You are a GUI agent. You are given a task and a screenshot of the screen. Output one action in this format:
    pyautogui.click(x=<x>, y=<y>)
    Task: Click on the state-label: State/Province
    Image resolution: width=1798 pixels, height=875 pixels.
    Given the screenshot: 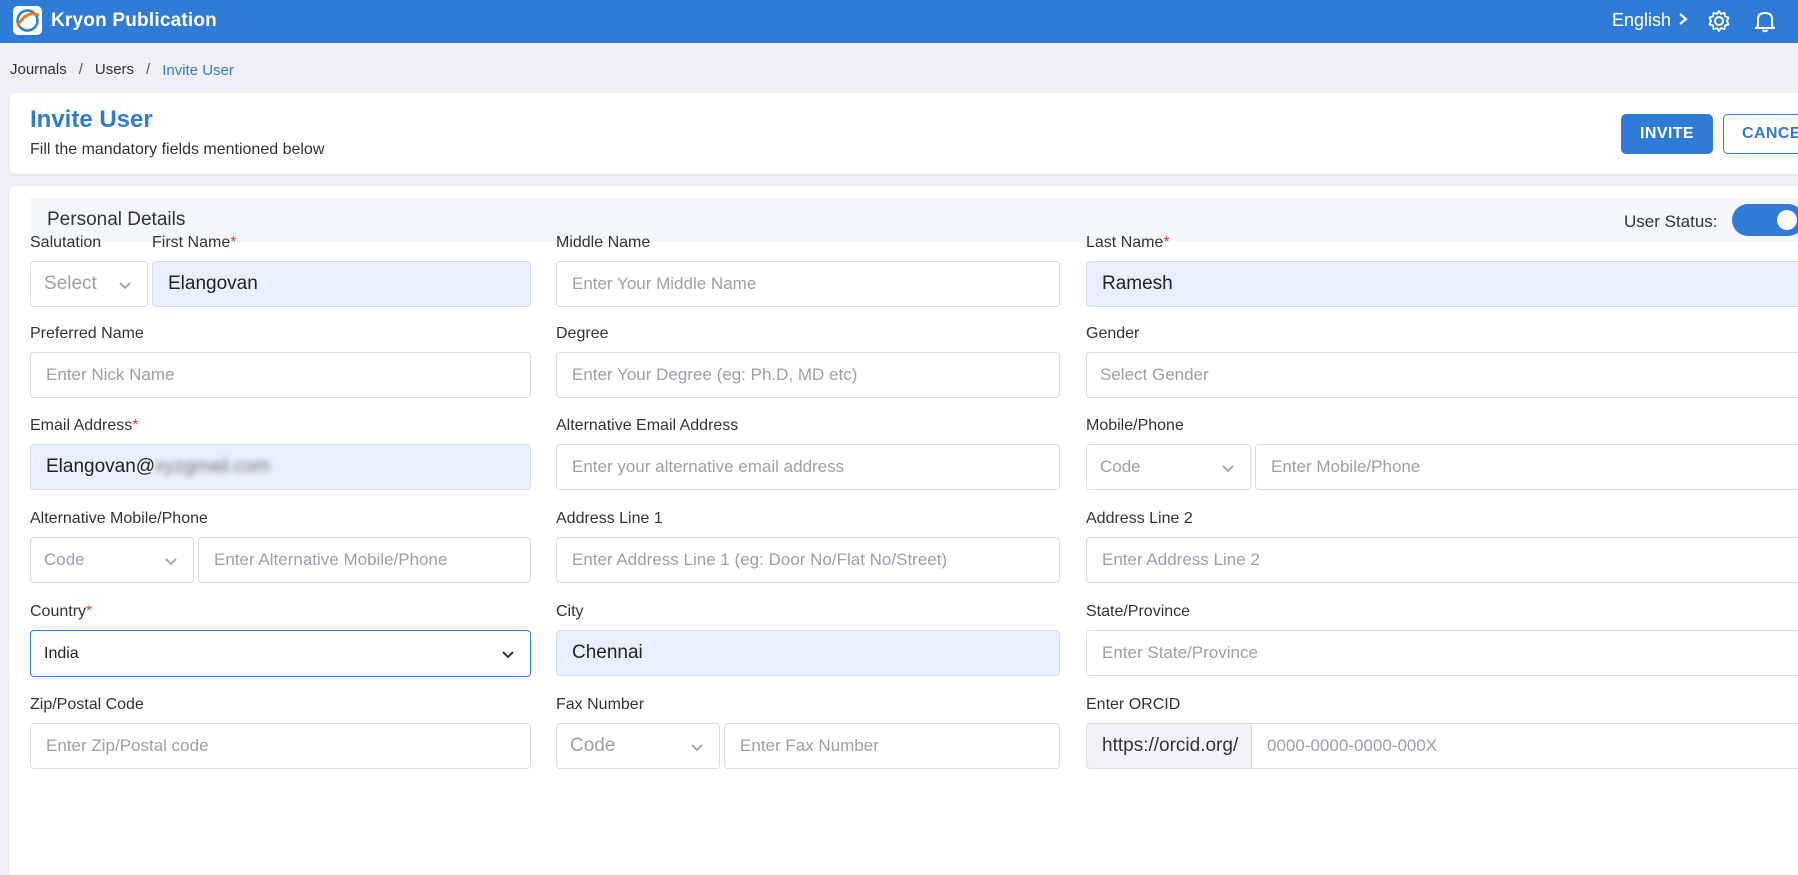 What is the action you would take?
    pyautogui.click(x=1138, y=611)
    